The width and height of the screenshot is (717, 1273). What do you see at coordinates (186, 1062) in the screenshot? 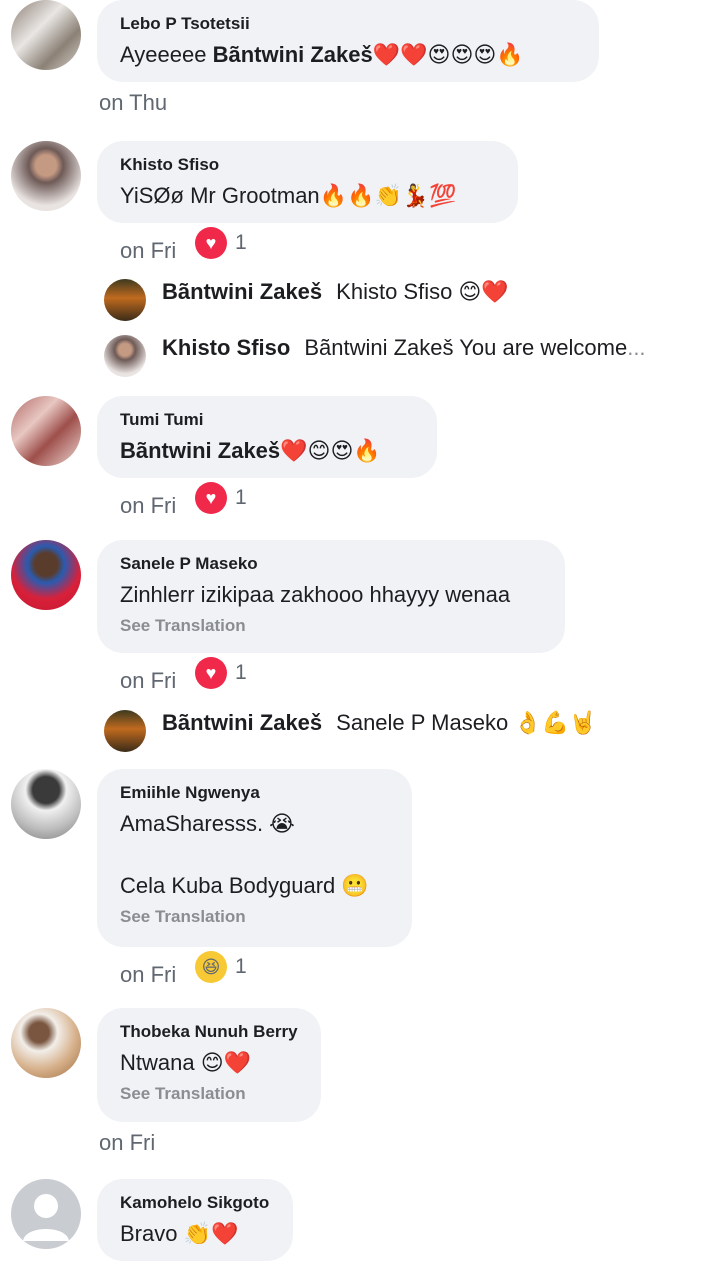
I see `comment-text: Ntwana 😊❤️` at bounding box center [186, 1062].